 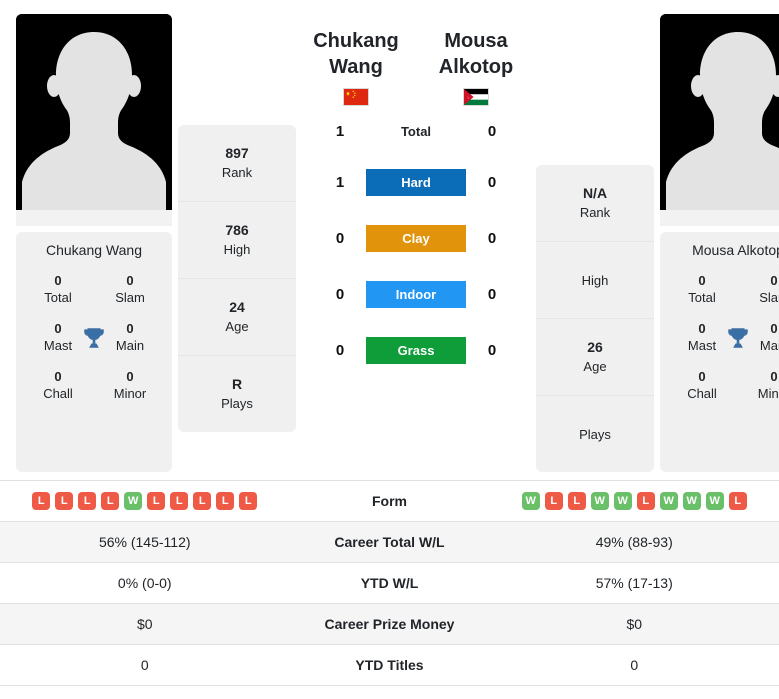 I want to click on left-value: 0, so click(x=144, y=665).